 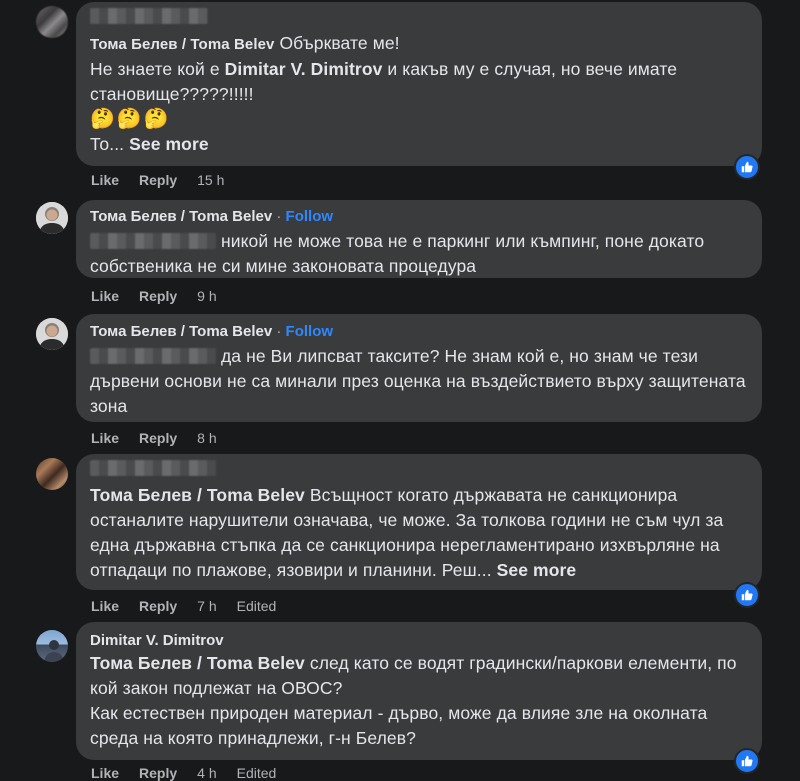 What do you see at coordinates (130, 119) in the screenshot?
I see `thinking-emoji: 🤔🤔🤔` at bounding box center [130, 119].